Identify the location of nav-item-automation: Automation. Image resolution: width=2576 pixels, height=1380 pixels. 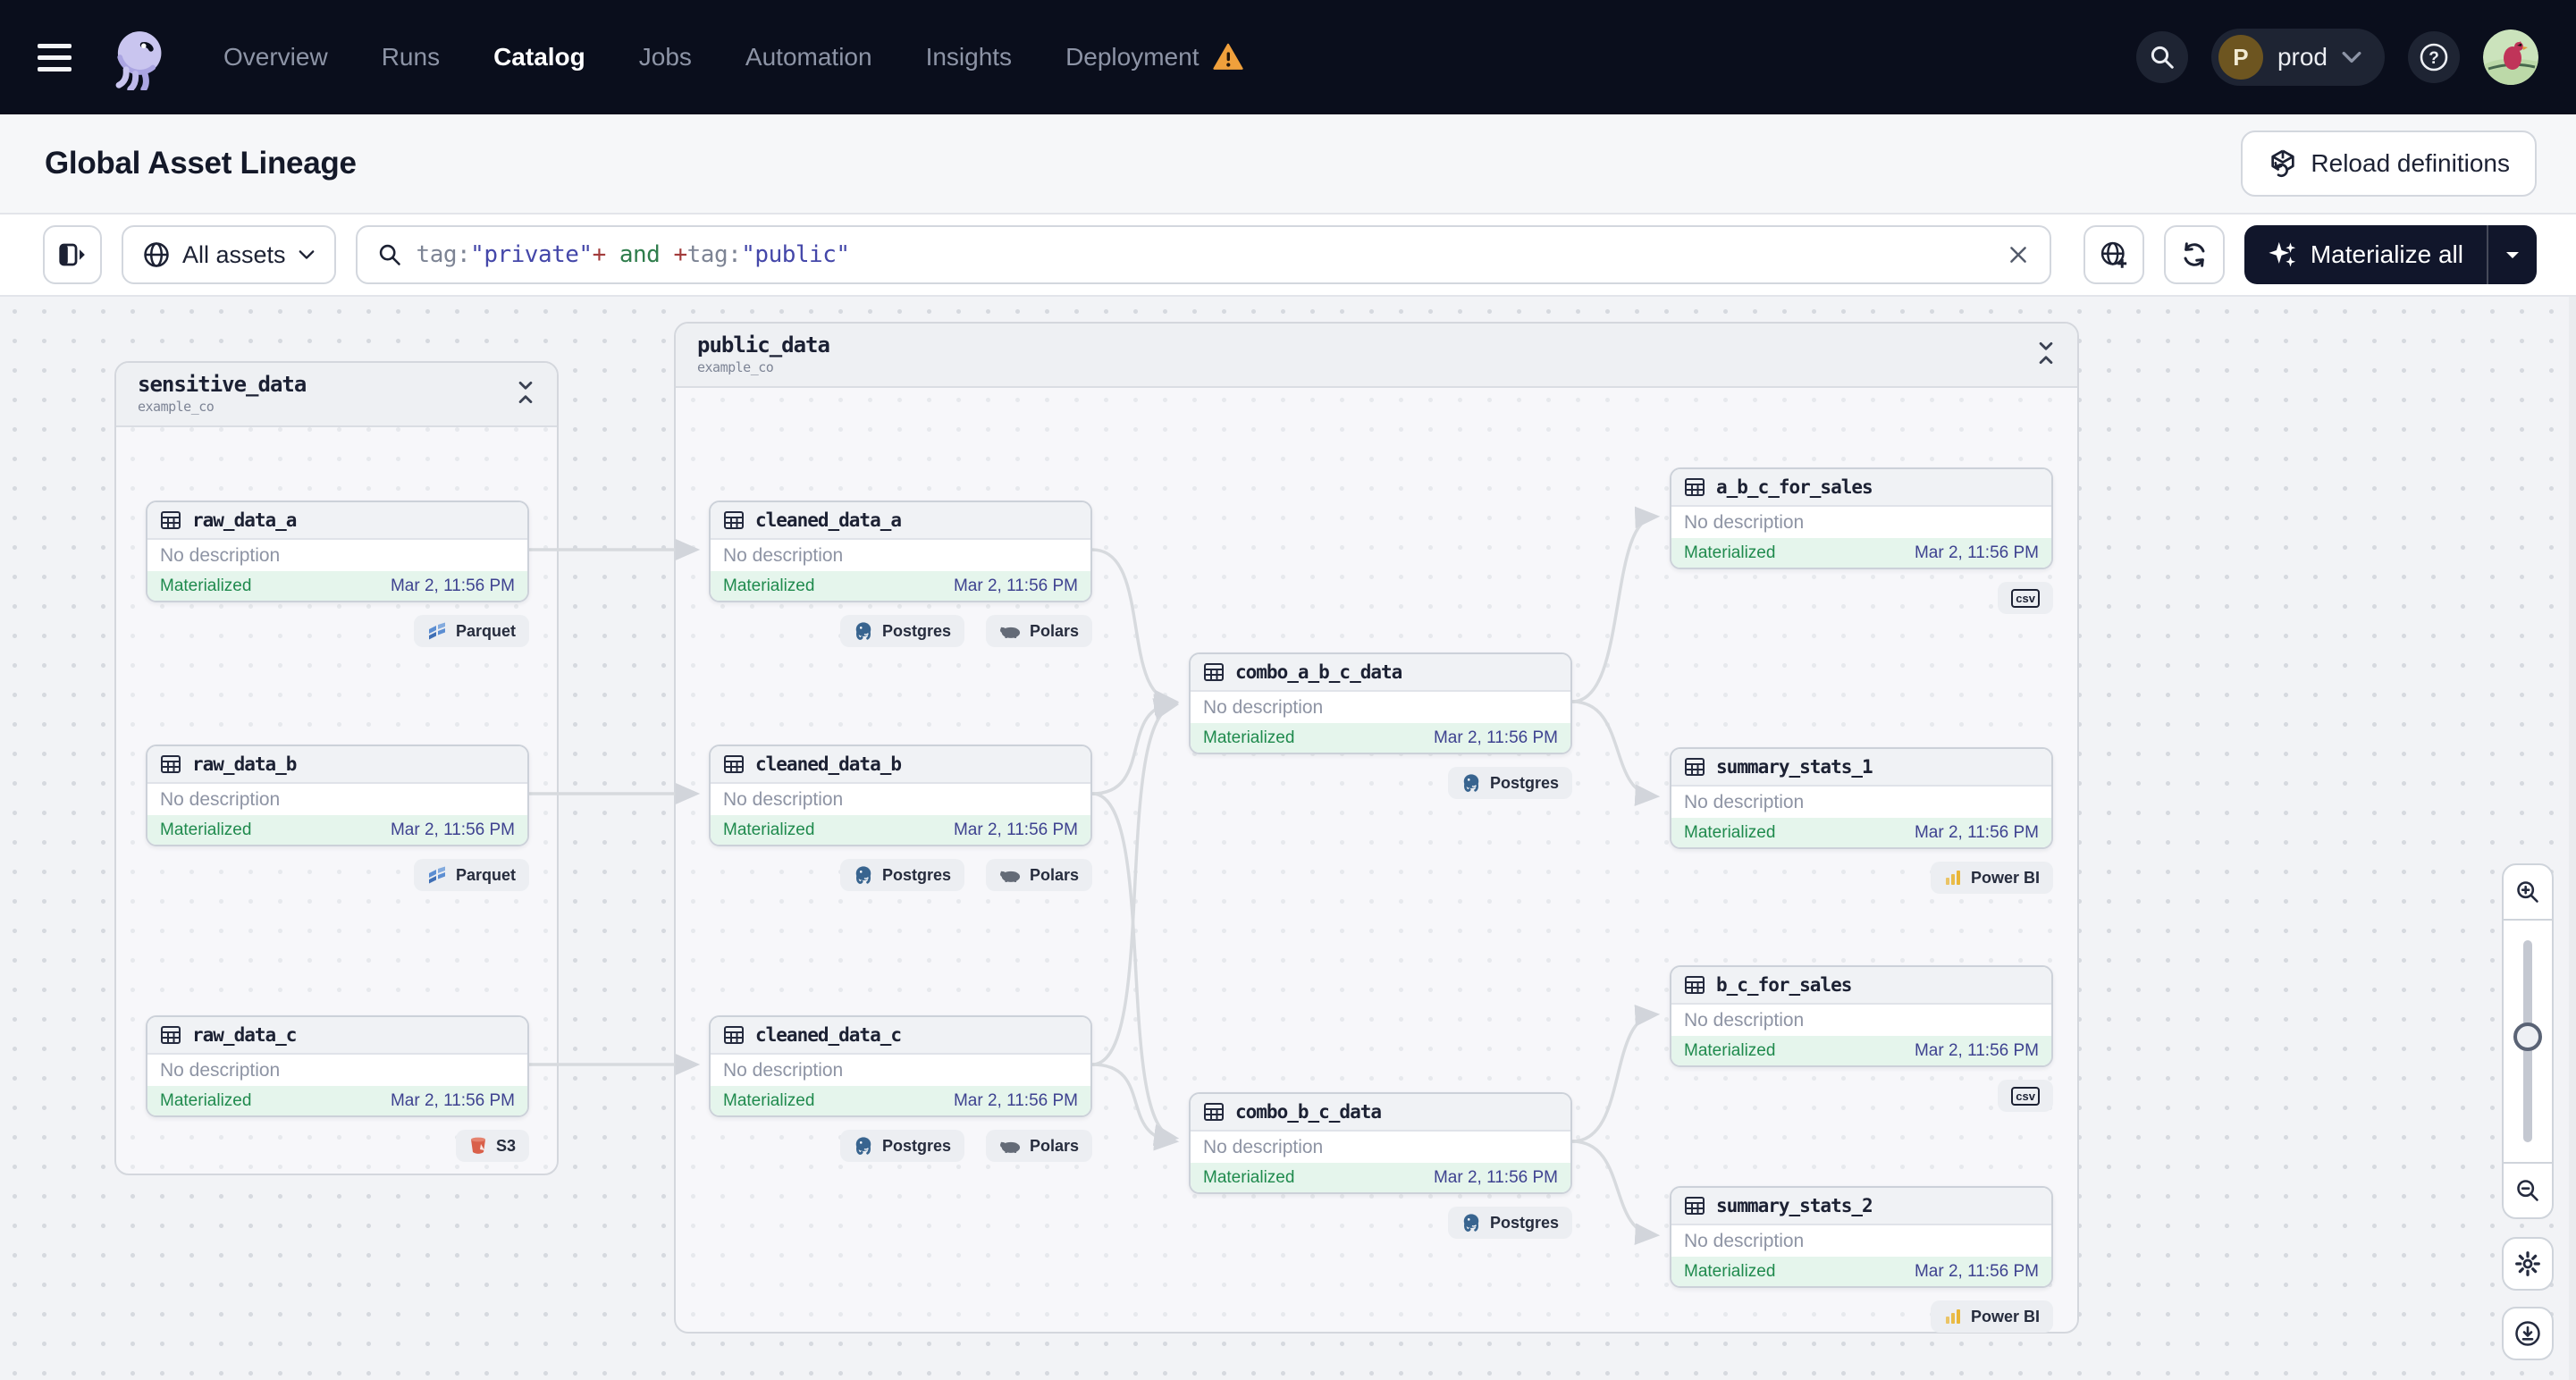
(809, 57).